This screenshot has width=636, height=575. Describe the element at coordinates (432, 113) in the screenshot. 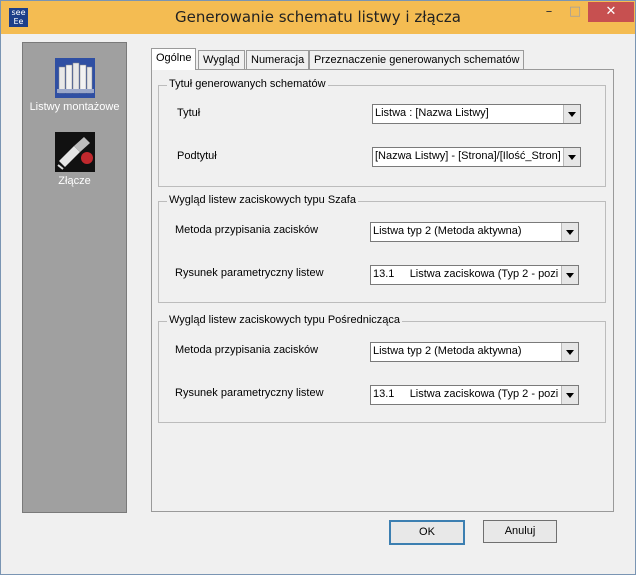

I see `title-combo-value: Listwa : [Nazwa Listwy]` at that location.